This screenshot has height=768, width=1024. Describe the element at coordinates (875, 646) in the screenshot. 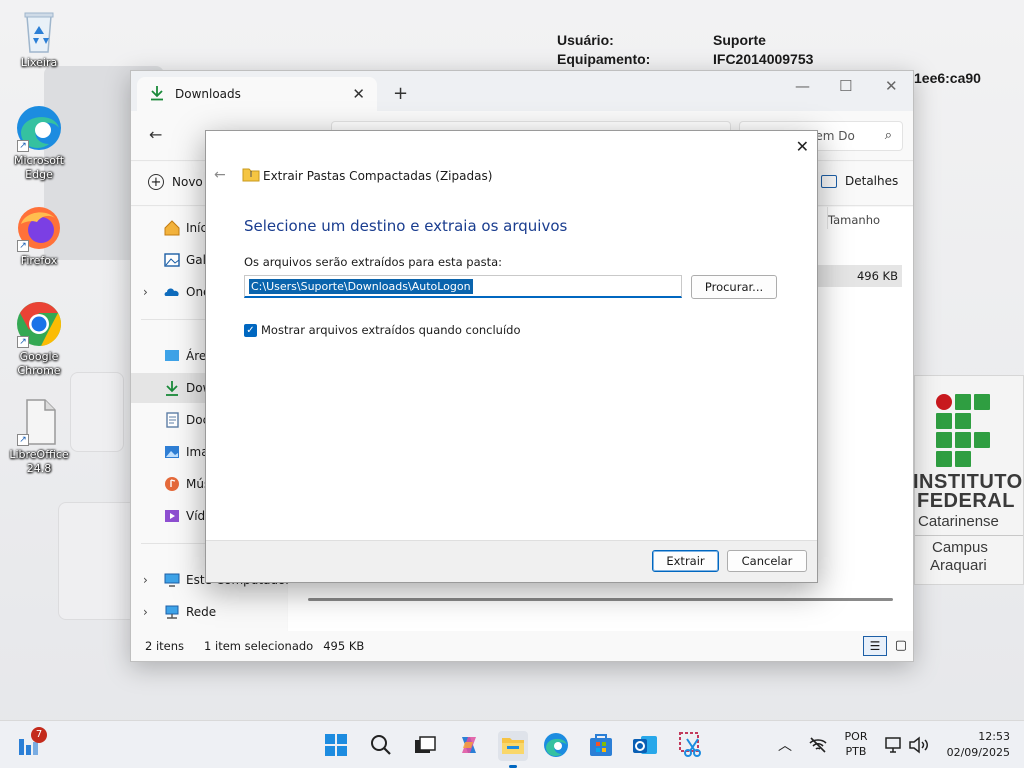

I see `details-view-icon: ☰` at that location.